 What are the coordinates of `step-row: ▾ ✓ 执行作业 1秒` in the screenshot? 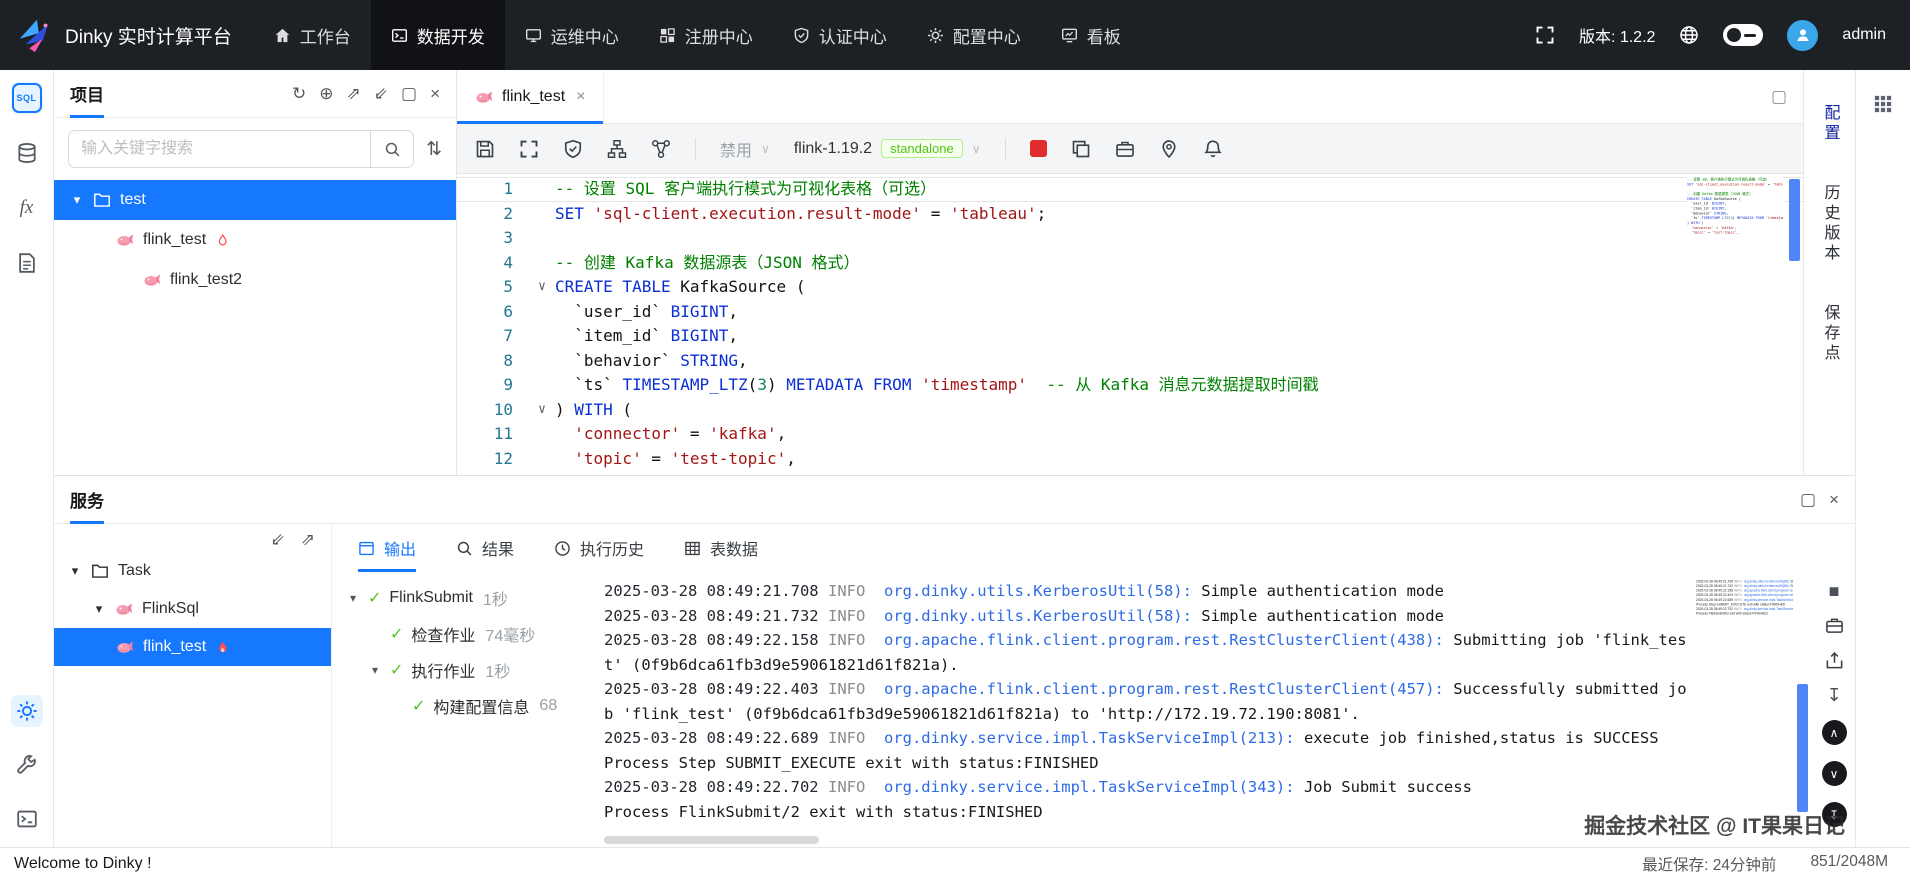 It's located at (470, 670).